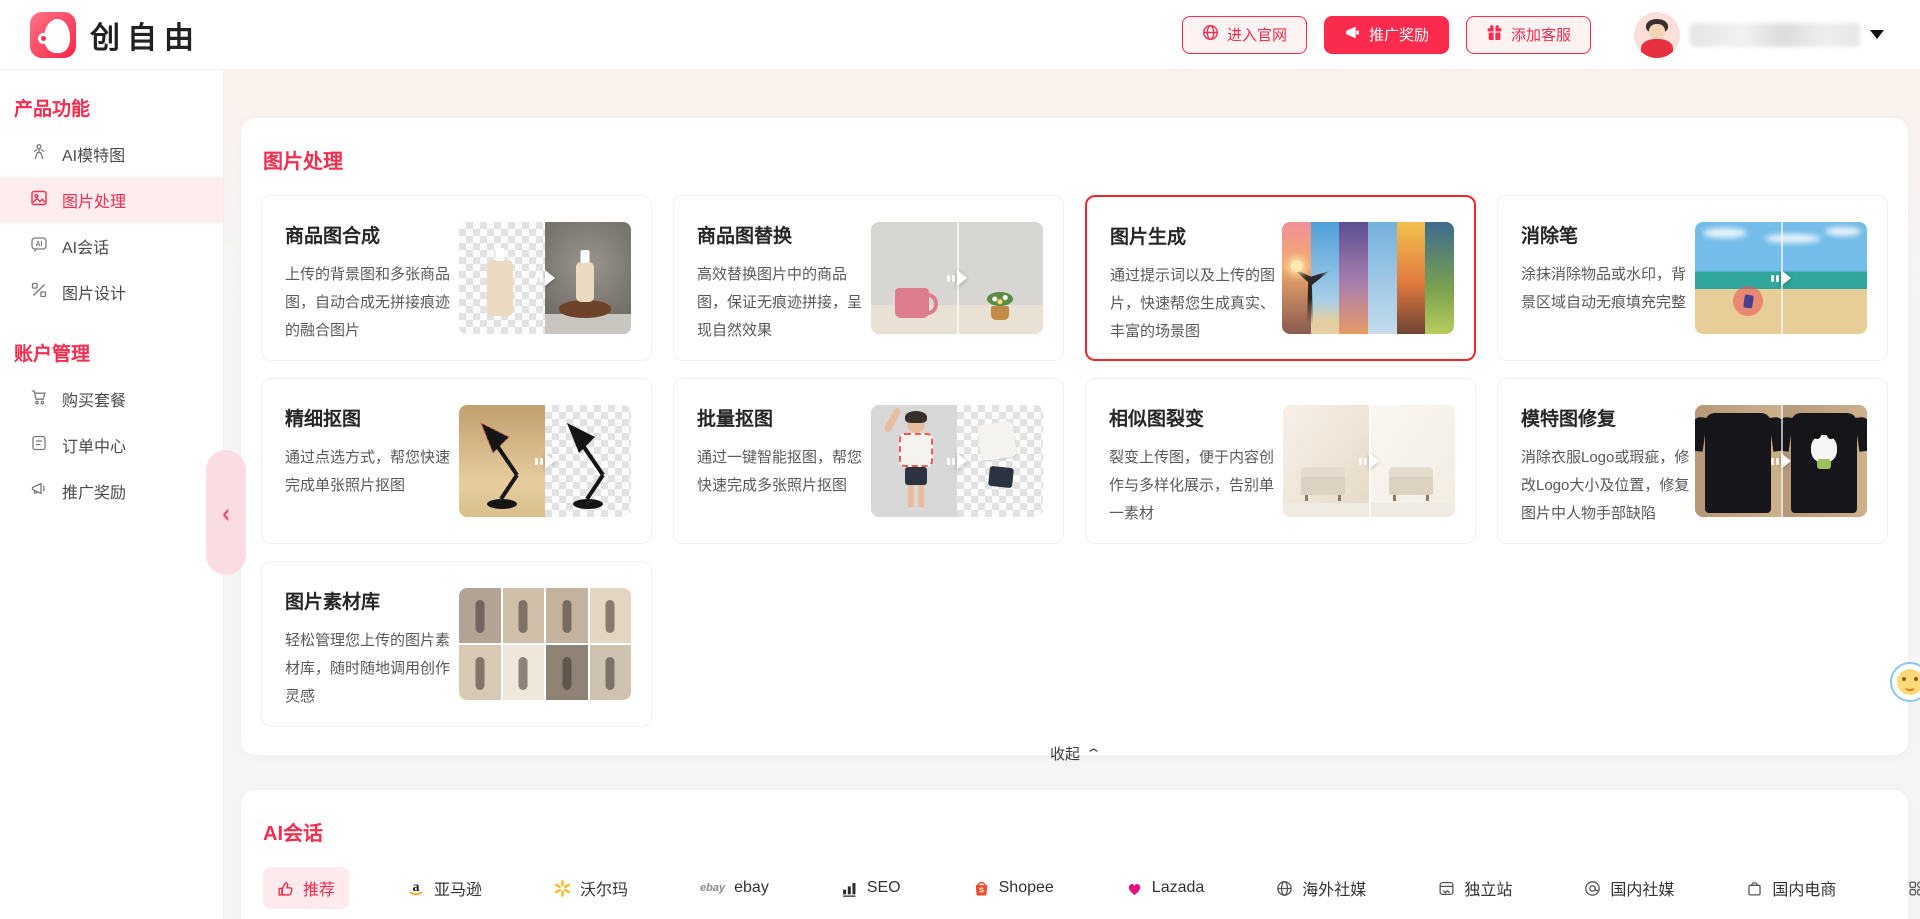  Describe the element at coordinates (1334, 890) in the screenshot. I see `tab-label: 海外社媒` at that location.